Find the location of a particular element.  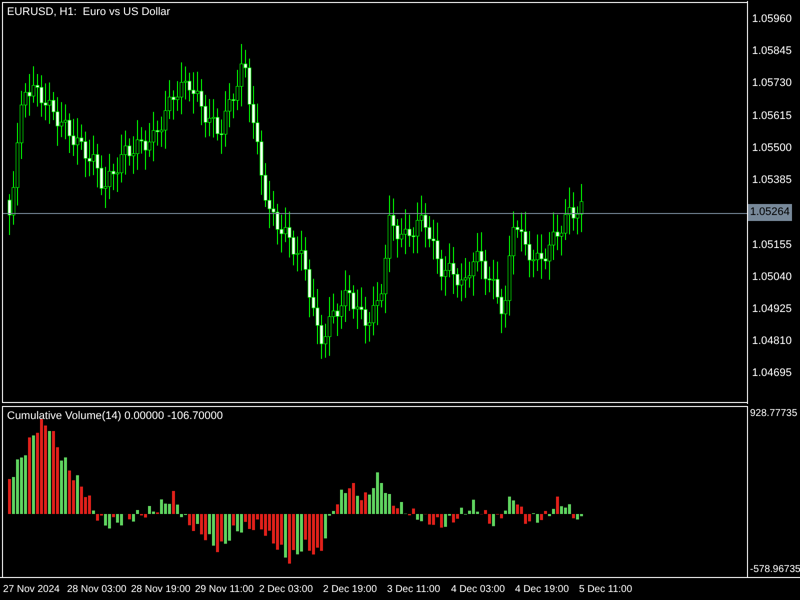

price-axis-label: 1.05040 is located at coordinates (772, 277).